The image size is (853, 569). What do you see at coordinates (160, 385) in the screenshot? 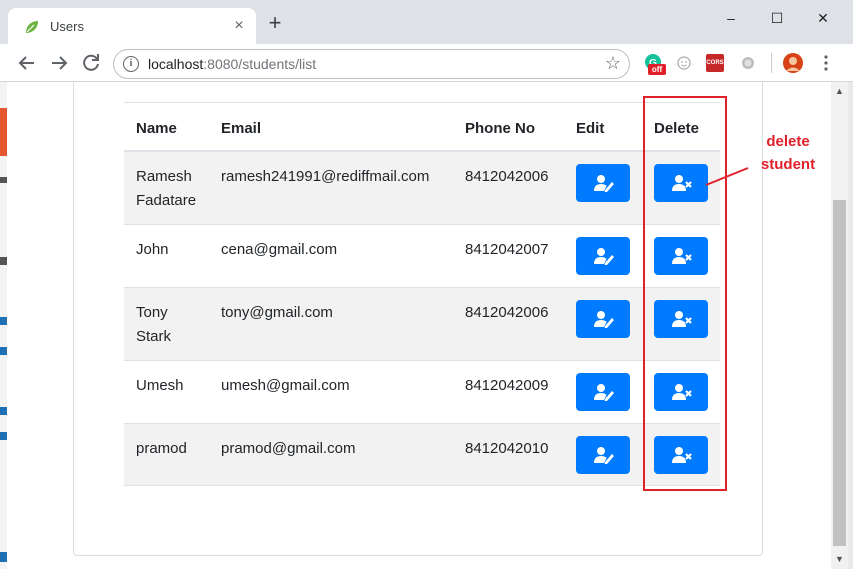
I see `student-name: Umesh` at bounding box center [160, 385].